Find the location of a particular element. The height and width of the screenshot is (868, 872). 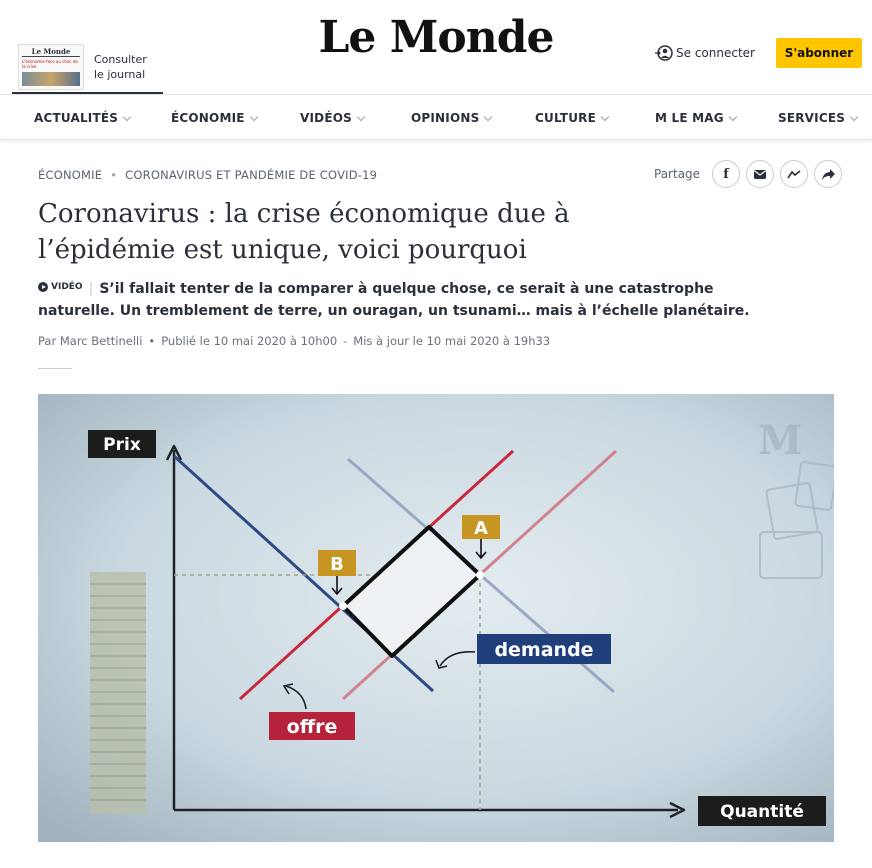

divider is located at coordinates (55, 368).